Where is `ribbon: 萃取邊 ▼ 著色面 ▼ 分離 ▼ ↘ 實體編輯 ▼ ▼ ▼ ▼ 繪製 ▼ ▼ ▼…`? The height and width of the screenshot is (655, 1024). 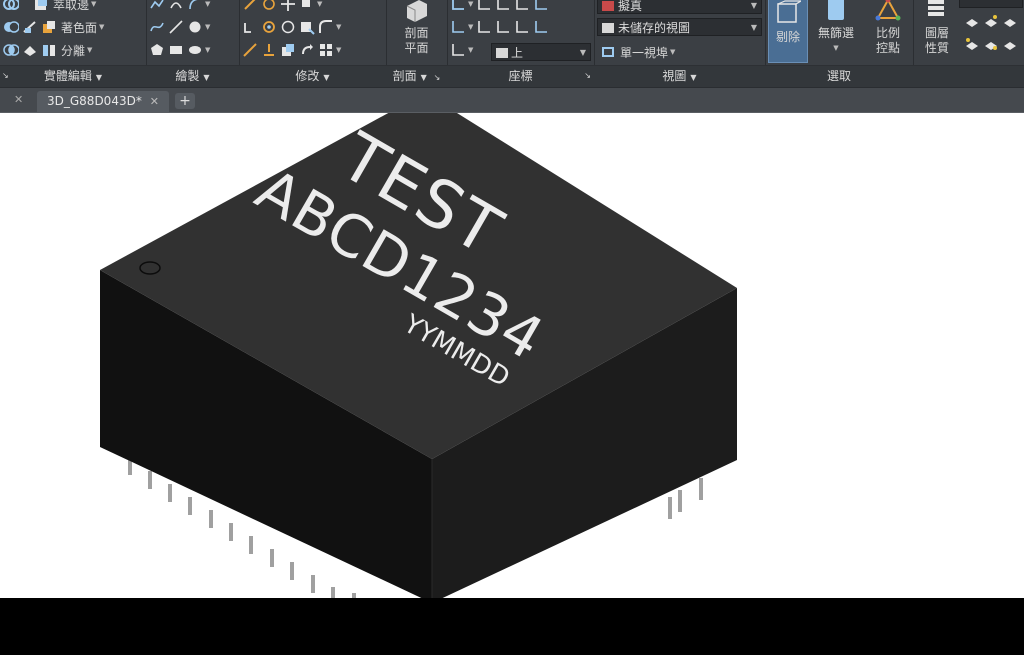 ribbon: 萃取邊 ▼ 著色面 ▼ 分離 ▼ ↘ 實體編輯 ▼ ▼ ▼ ▼ 繪製 ▼ ▼ ▼… is located at coordinates (512, 44).